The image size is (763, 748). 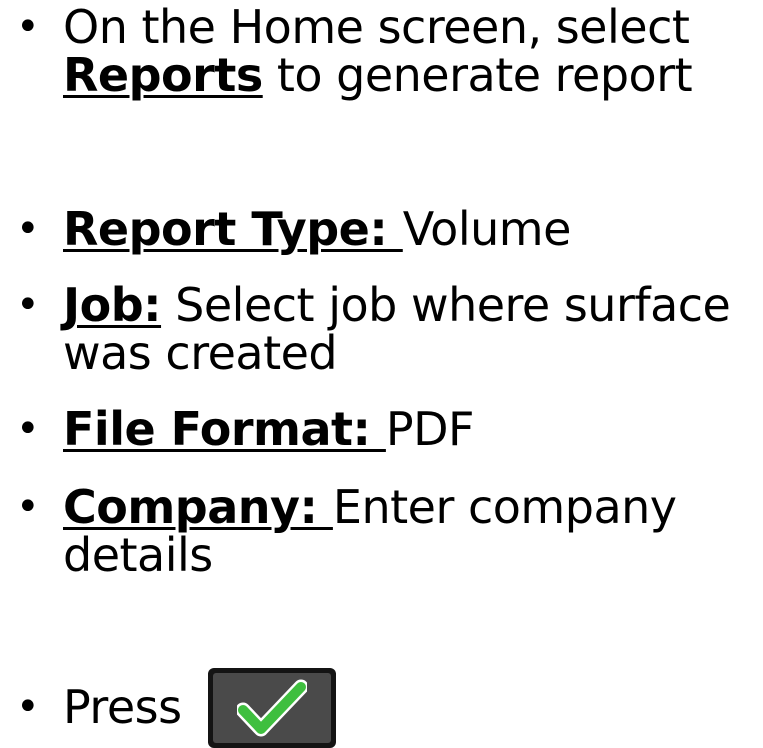 I want to click on press-text: Press, so click(x=122, y=707).